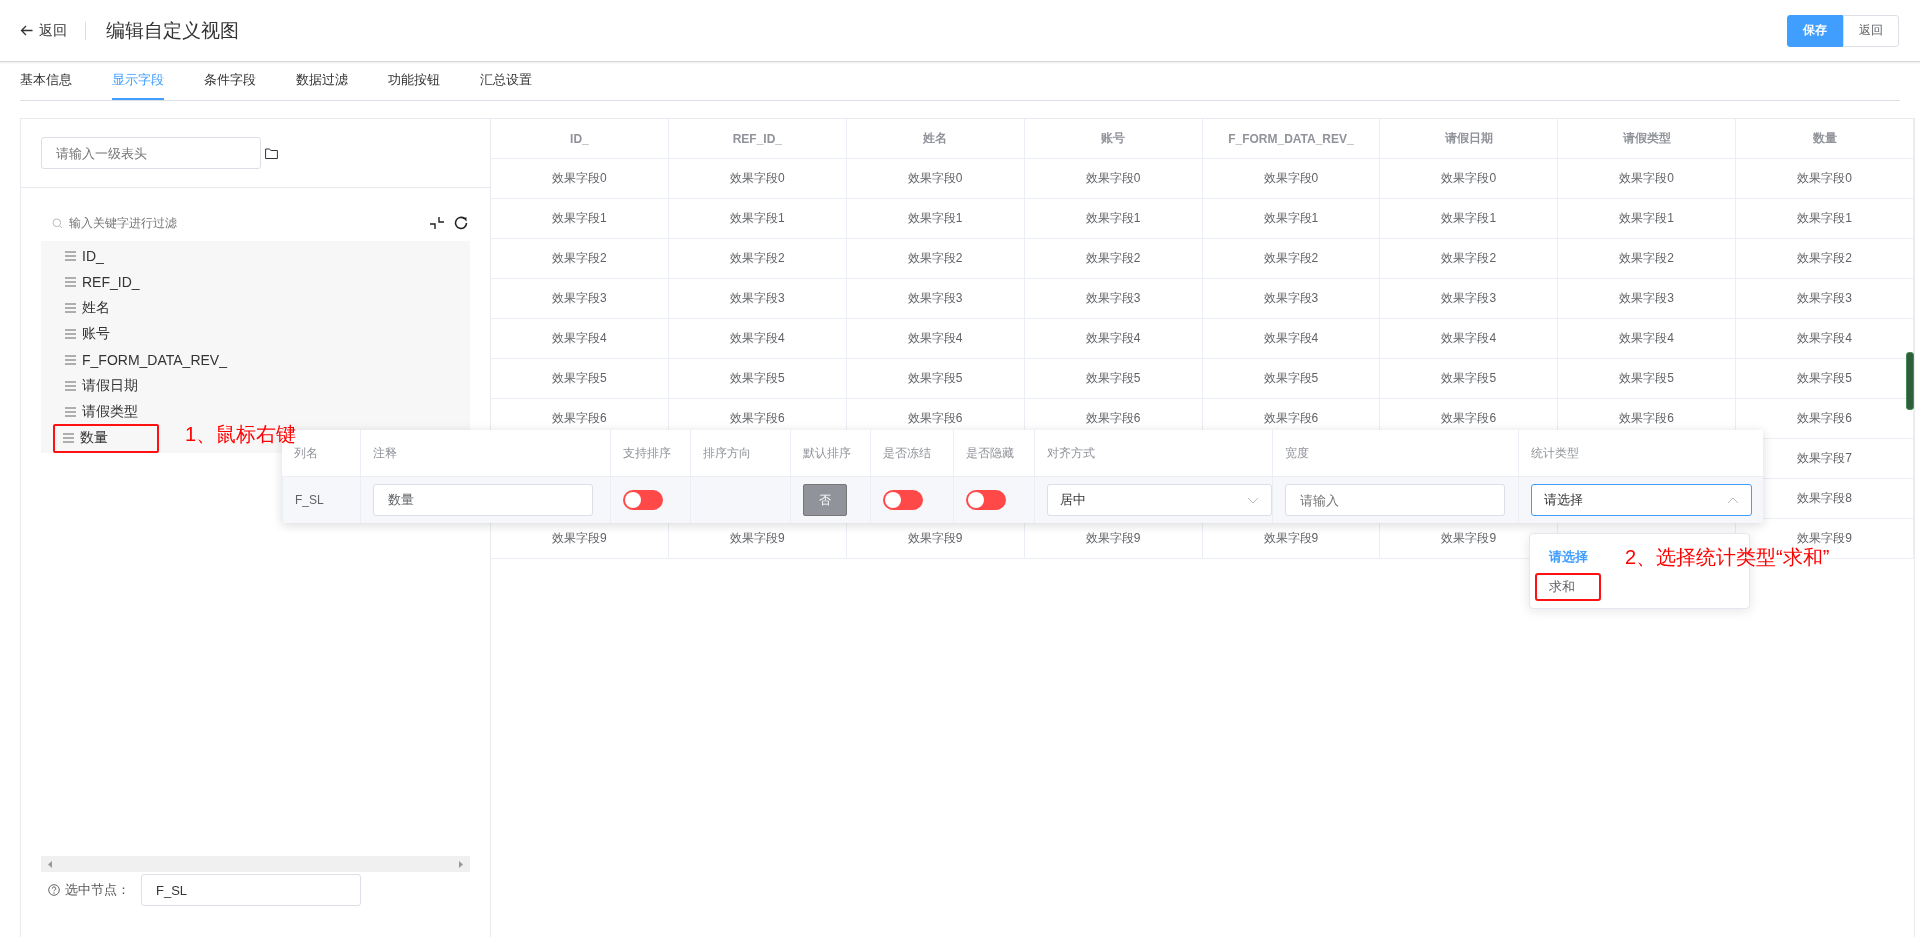  Describe the element at coordinates (1910, 381) in the screenshot. I see `scrollbar-thumb` at that location.